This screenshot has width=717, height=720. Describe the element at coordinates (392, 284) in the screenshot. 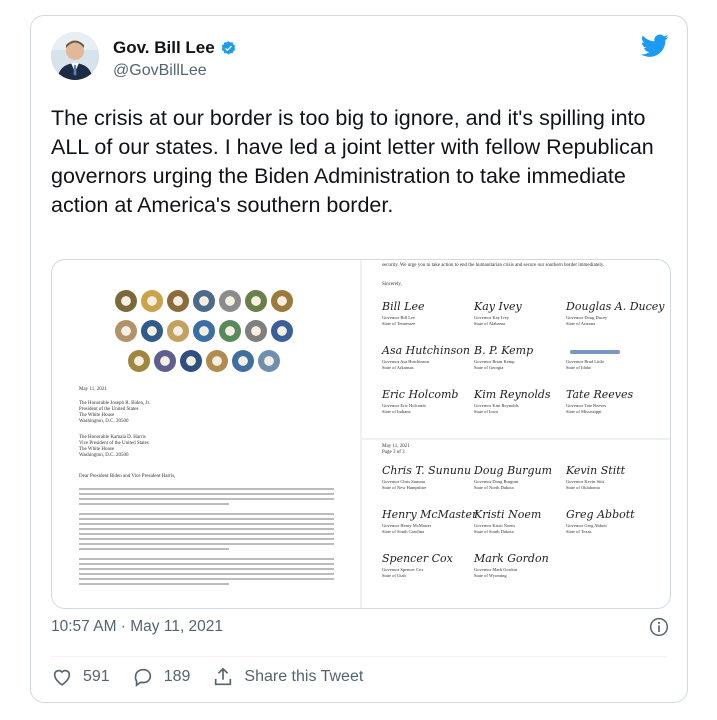

I see `letter-sincerely: Sincerely,` at that location.